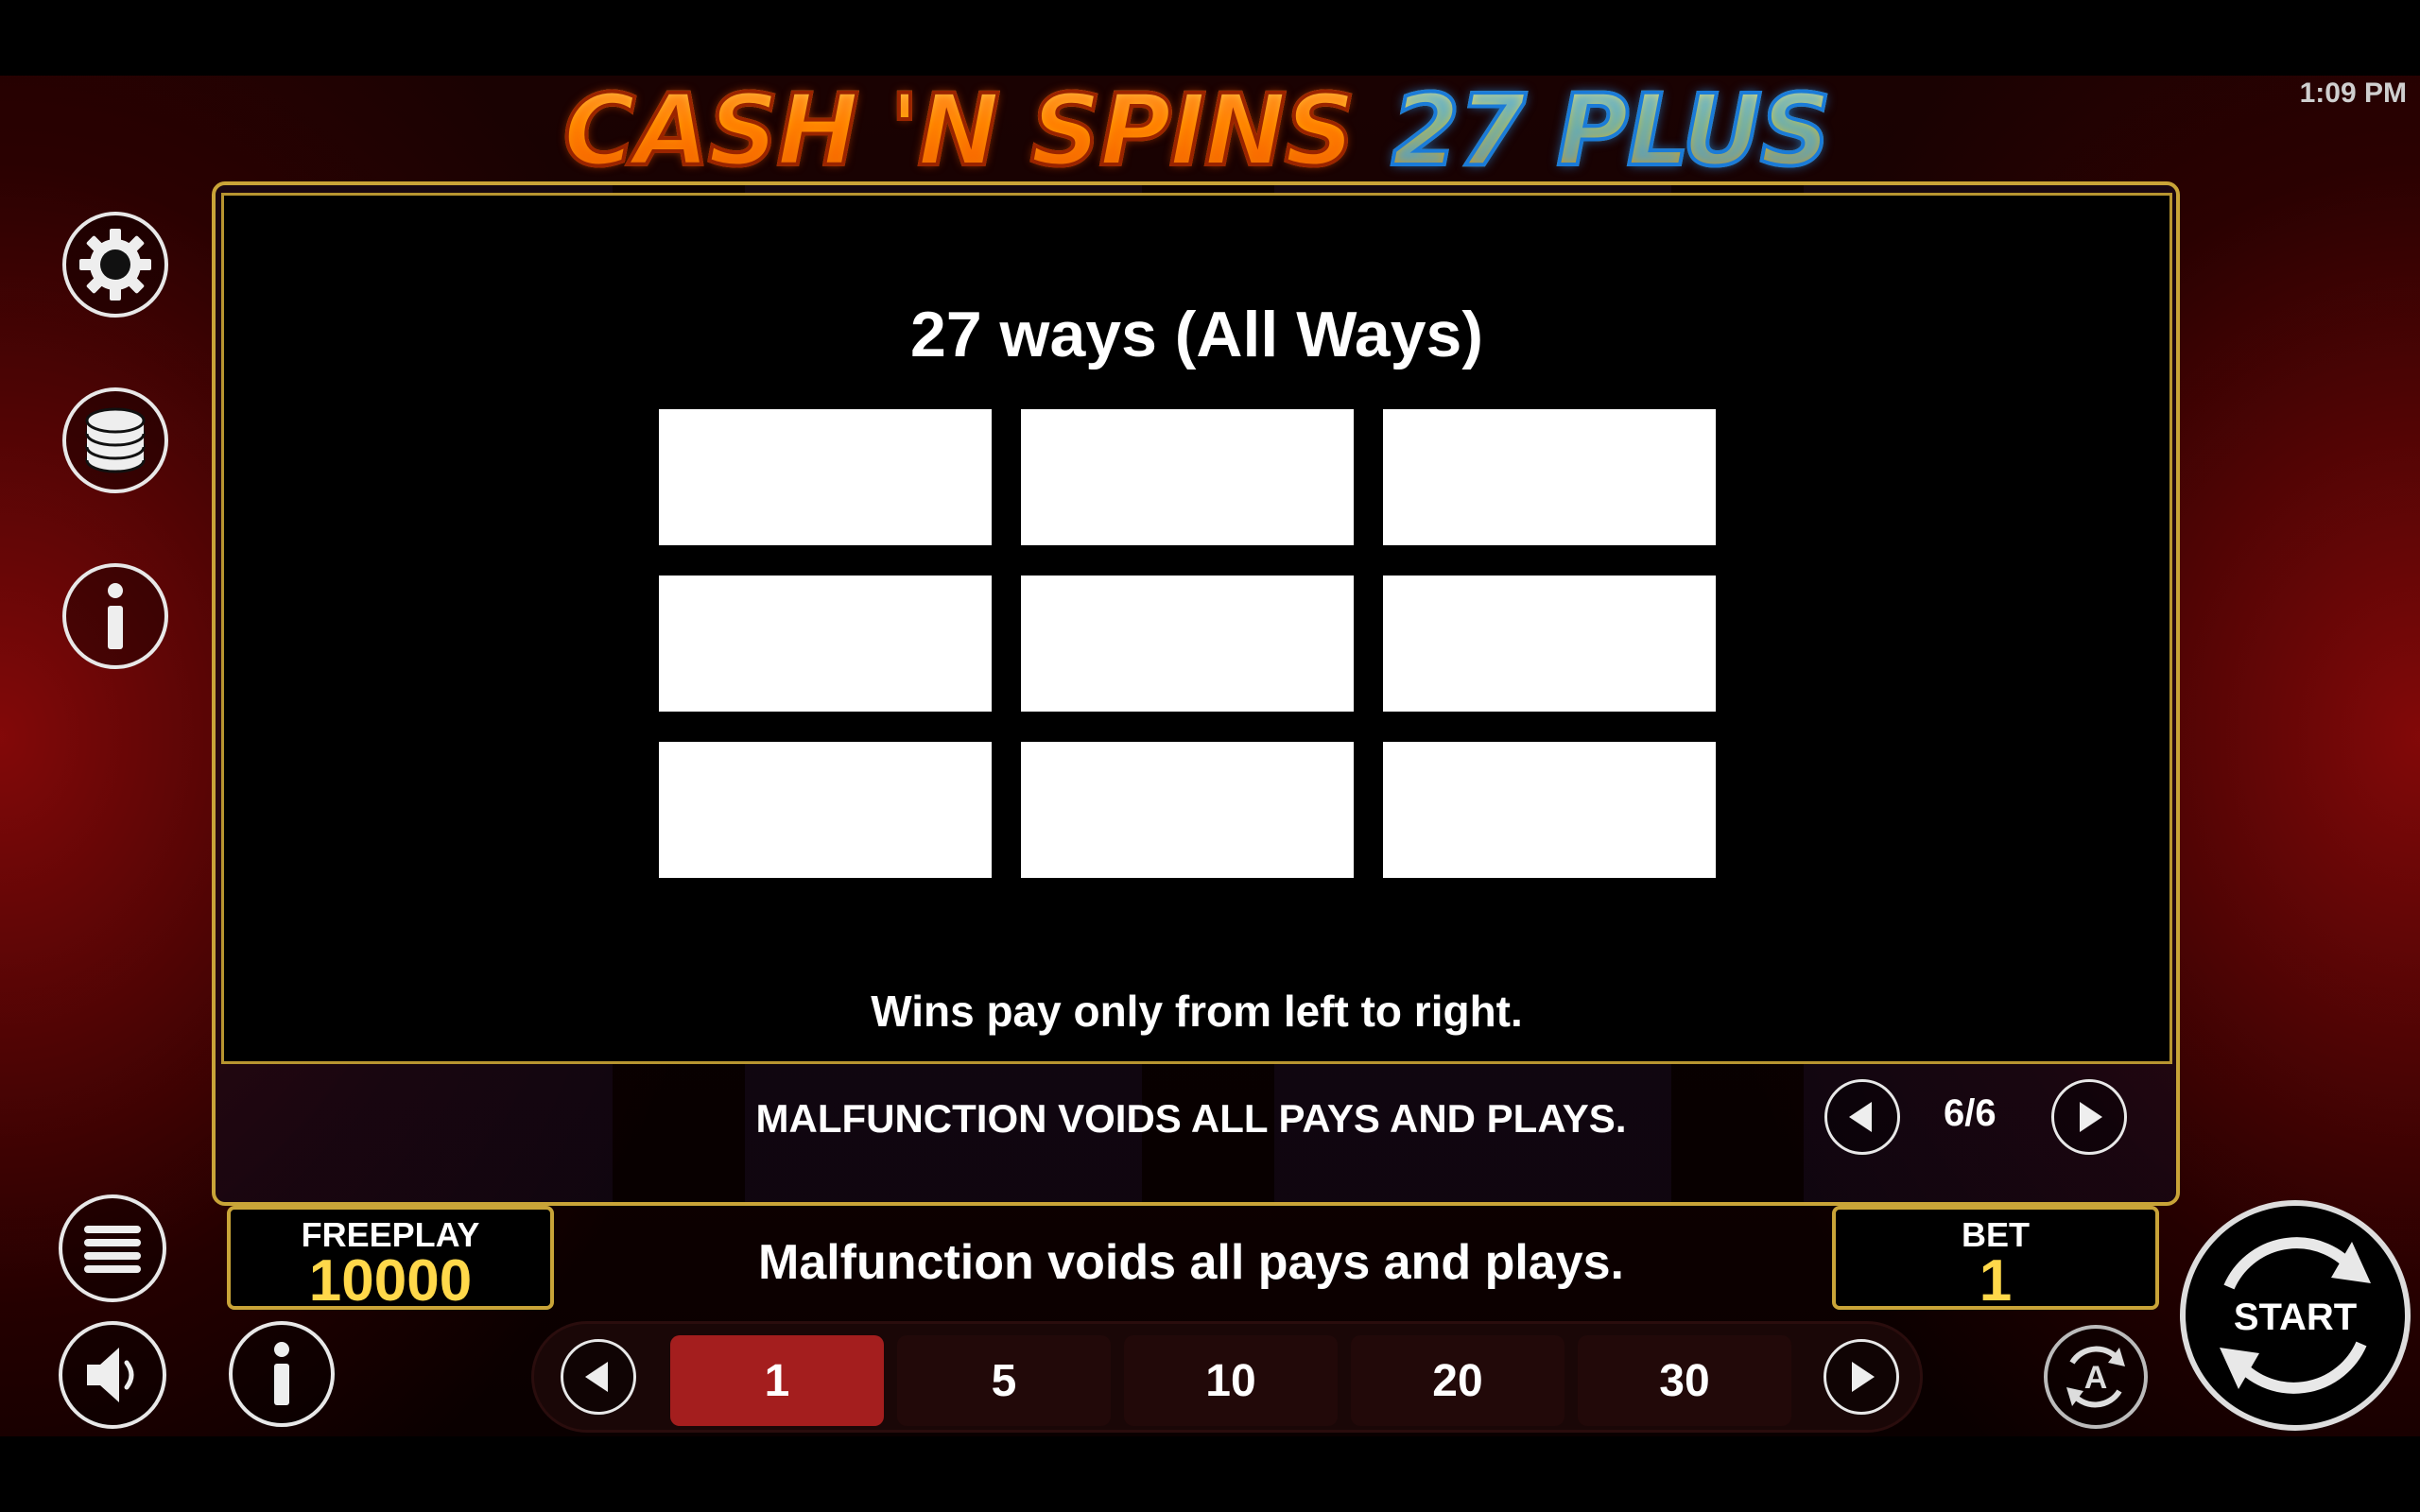 The height and width of the screenshot is (1512, 2420). What do you see at coordinates (777, 1380) in the screenshot?
I see `bet-option-1: 1` at bounding box center [777, 1380].